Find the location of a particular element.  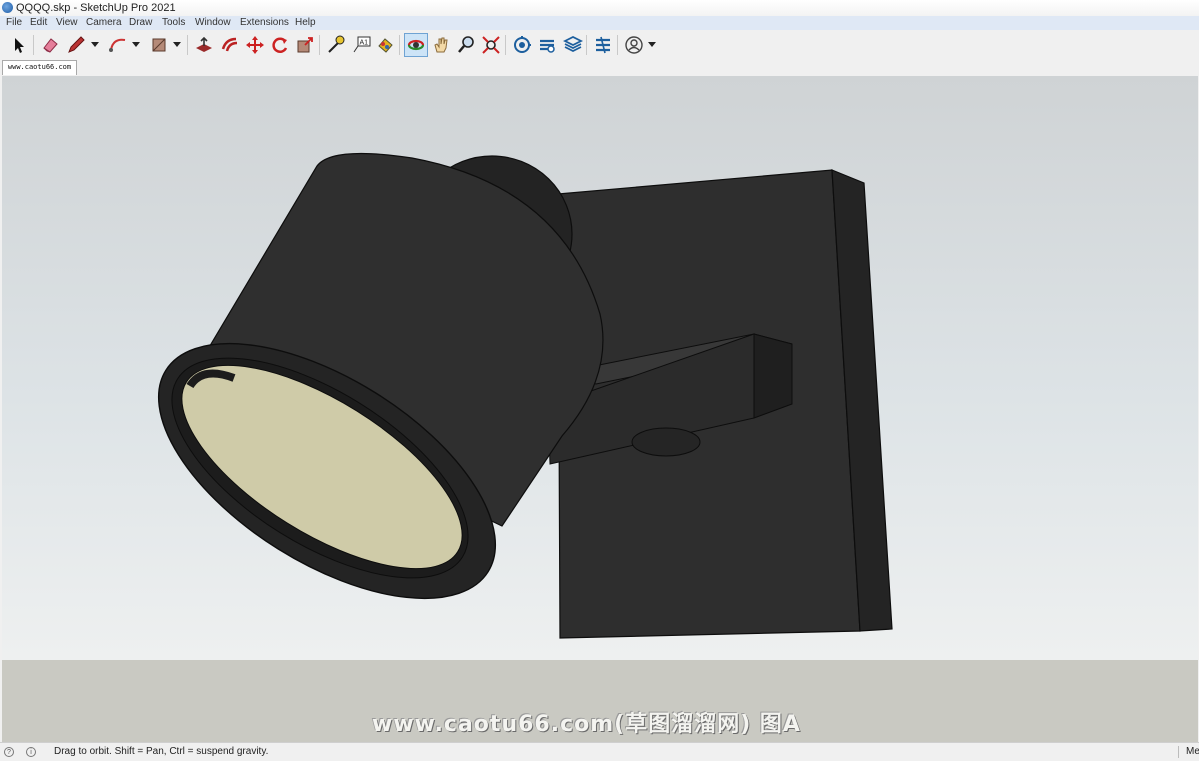

zoom-tool-icon is located at coordinates (466, 45).